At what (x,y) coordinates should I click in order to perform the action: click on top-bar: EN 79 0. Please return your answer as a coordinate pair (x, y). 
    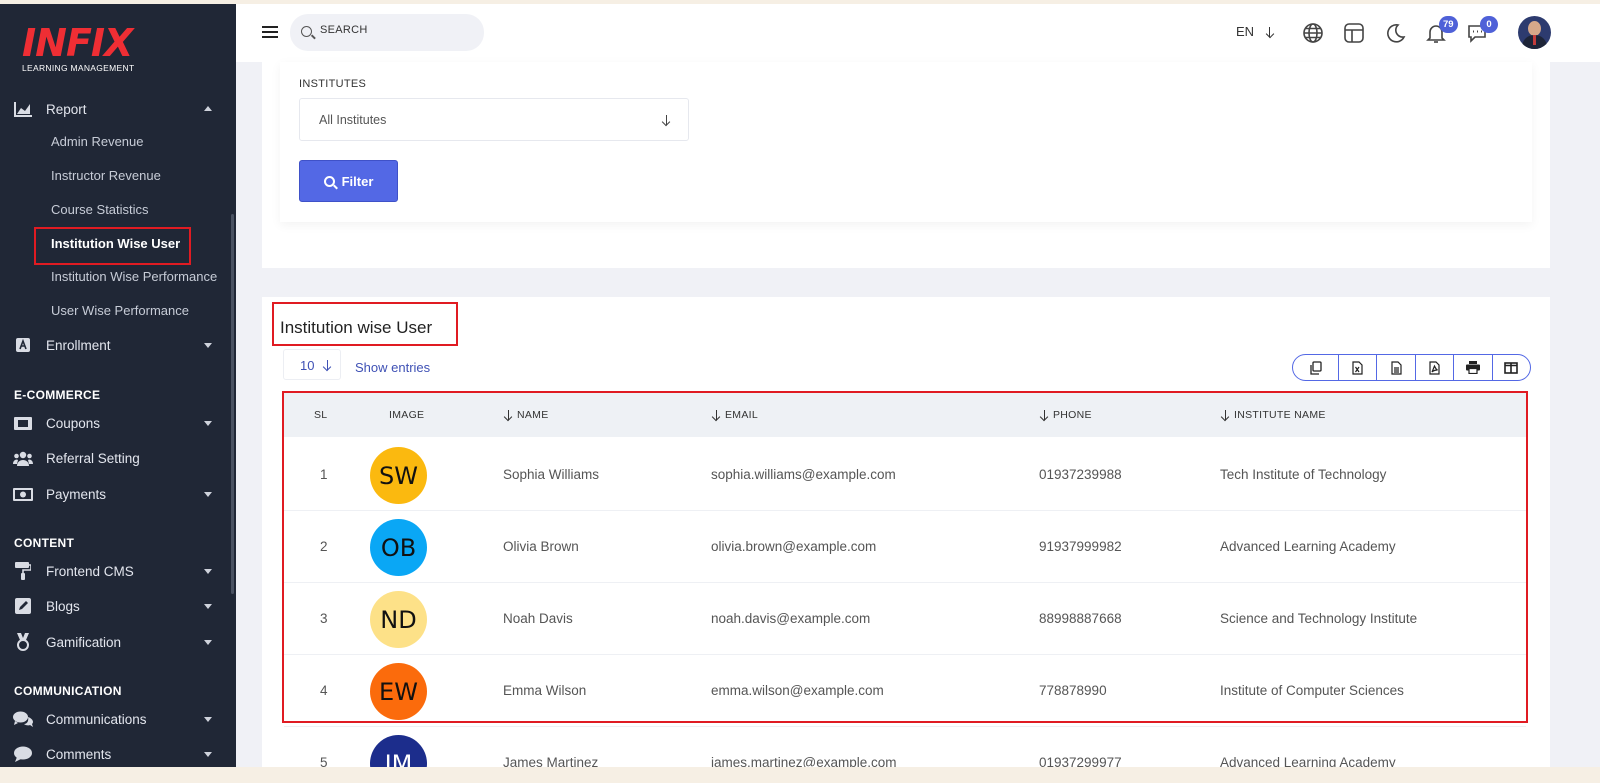
    Looking at the image, I should click on (918, 33).